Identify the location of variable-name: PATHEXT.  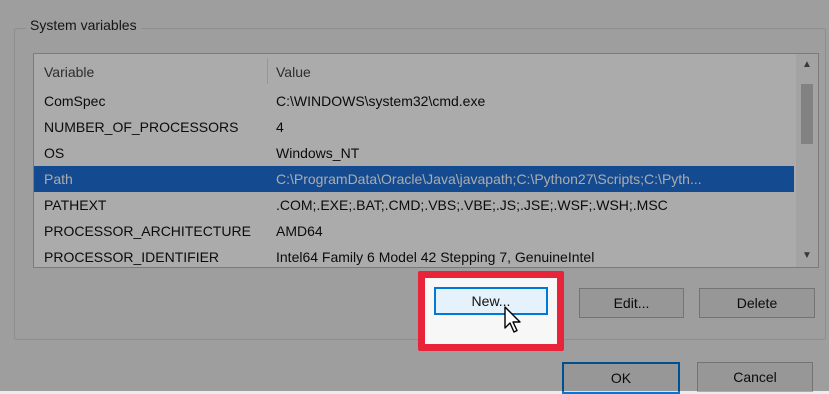
(75, 205).